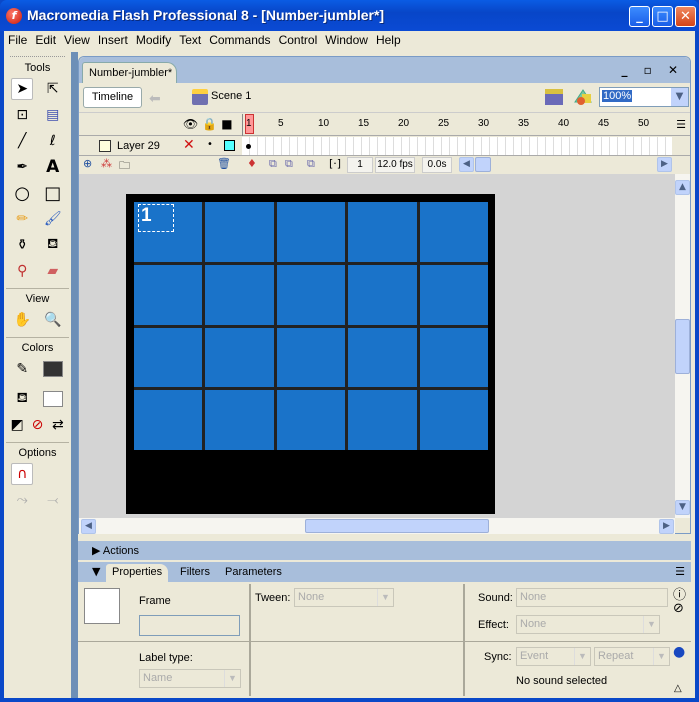 This screenshot has height=702, width=699. Describe the element at coordinates (588, 624) in the screenshot. I see `effect-select: None ▼` at that location.